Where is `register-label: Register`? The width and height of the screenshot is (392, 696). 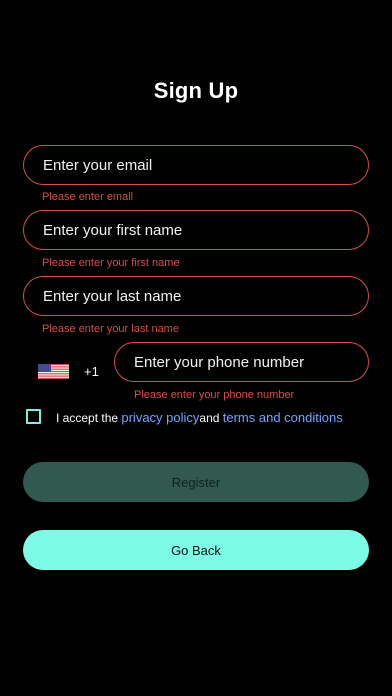
register-label: Register is located at coordinates (196, 482).